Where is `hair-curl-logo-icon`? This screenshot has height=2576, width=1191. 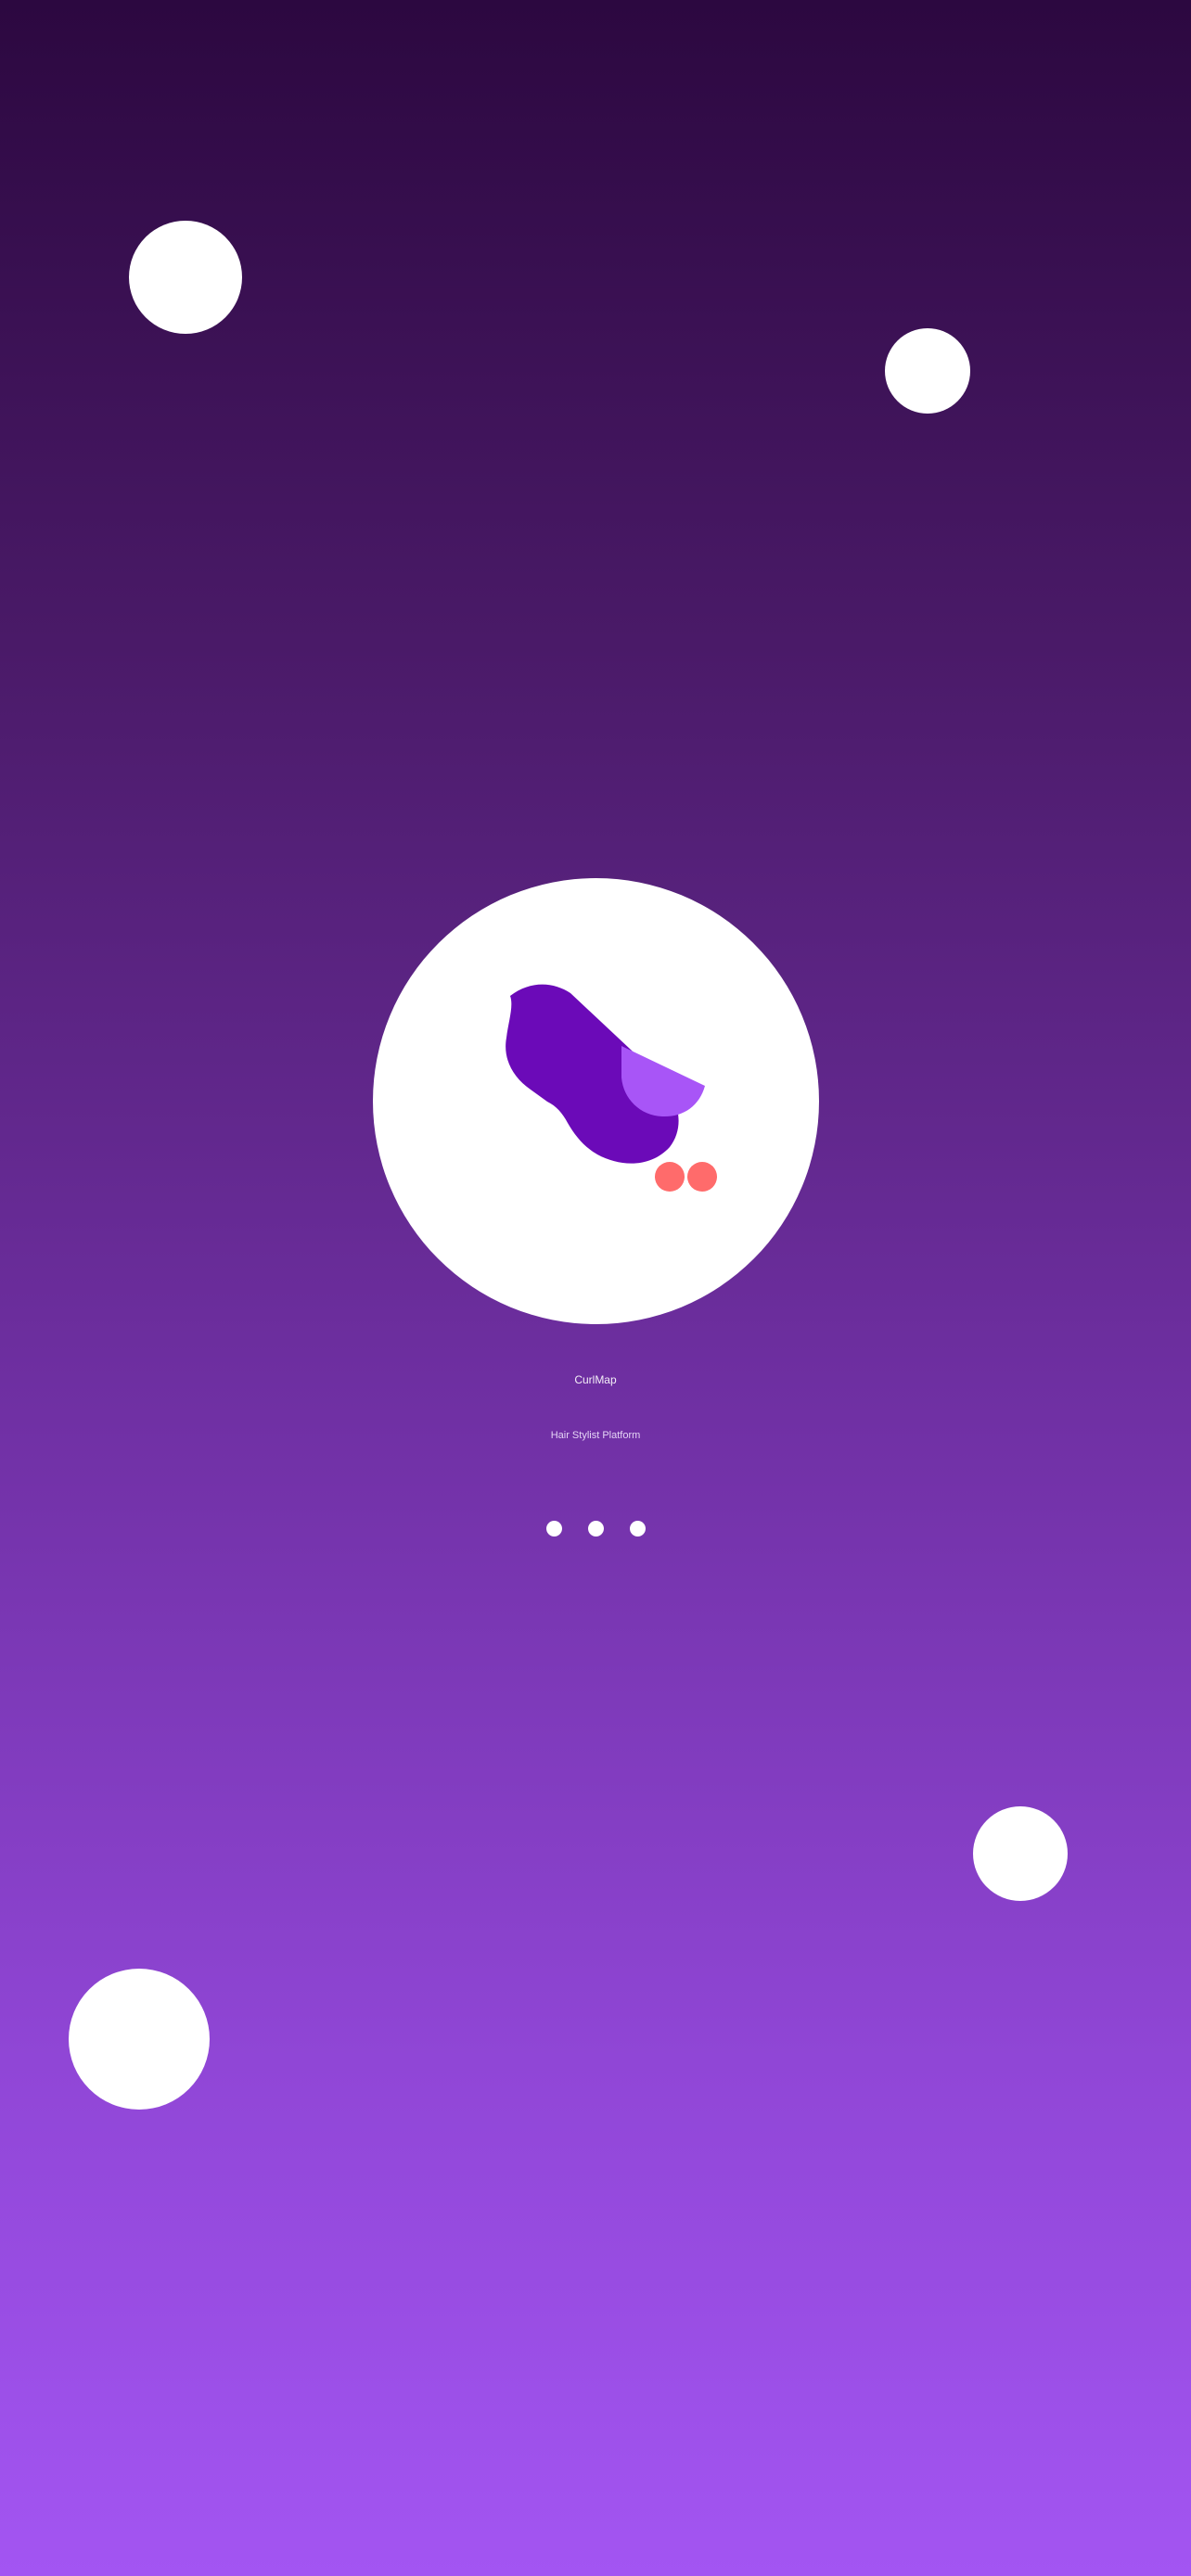
hair-curl-logo-icon is located at coordinates (611, 1088).